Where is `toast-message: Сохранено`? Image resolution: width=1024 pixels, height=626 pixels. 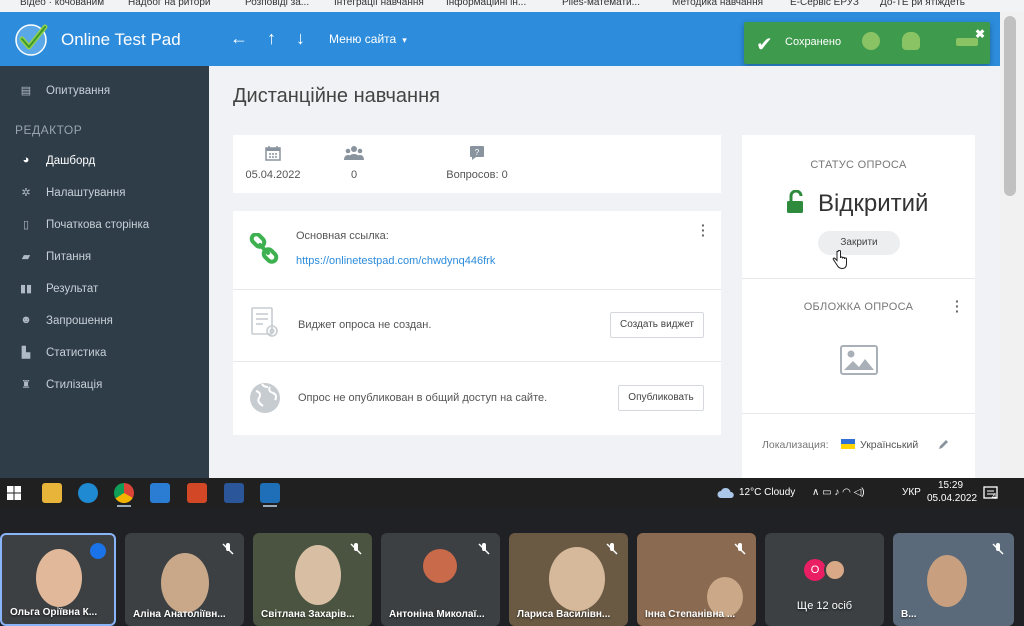
toast-message: Сохранено is located at coordinates (813, 42).